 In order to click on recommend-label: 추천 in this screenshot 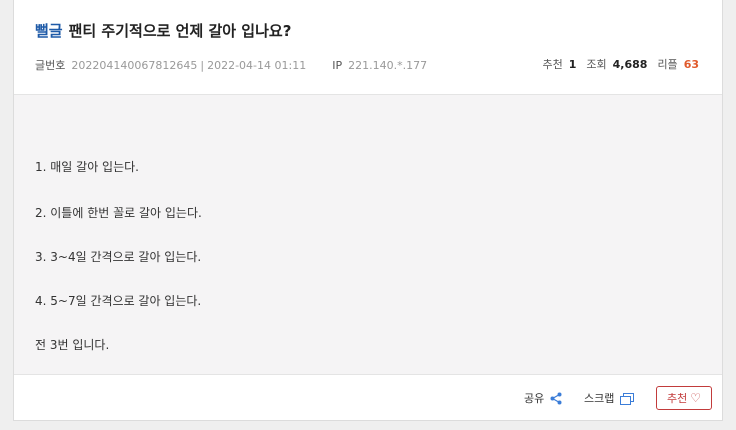, I will do `click(677, 398)`.